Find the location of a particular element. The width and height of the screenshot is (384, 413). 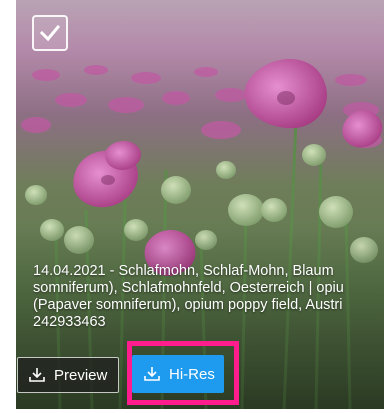

preview-download-button: Preview is located at coordinates (68, 375).